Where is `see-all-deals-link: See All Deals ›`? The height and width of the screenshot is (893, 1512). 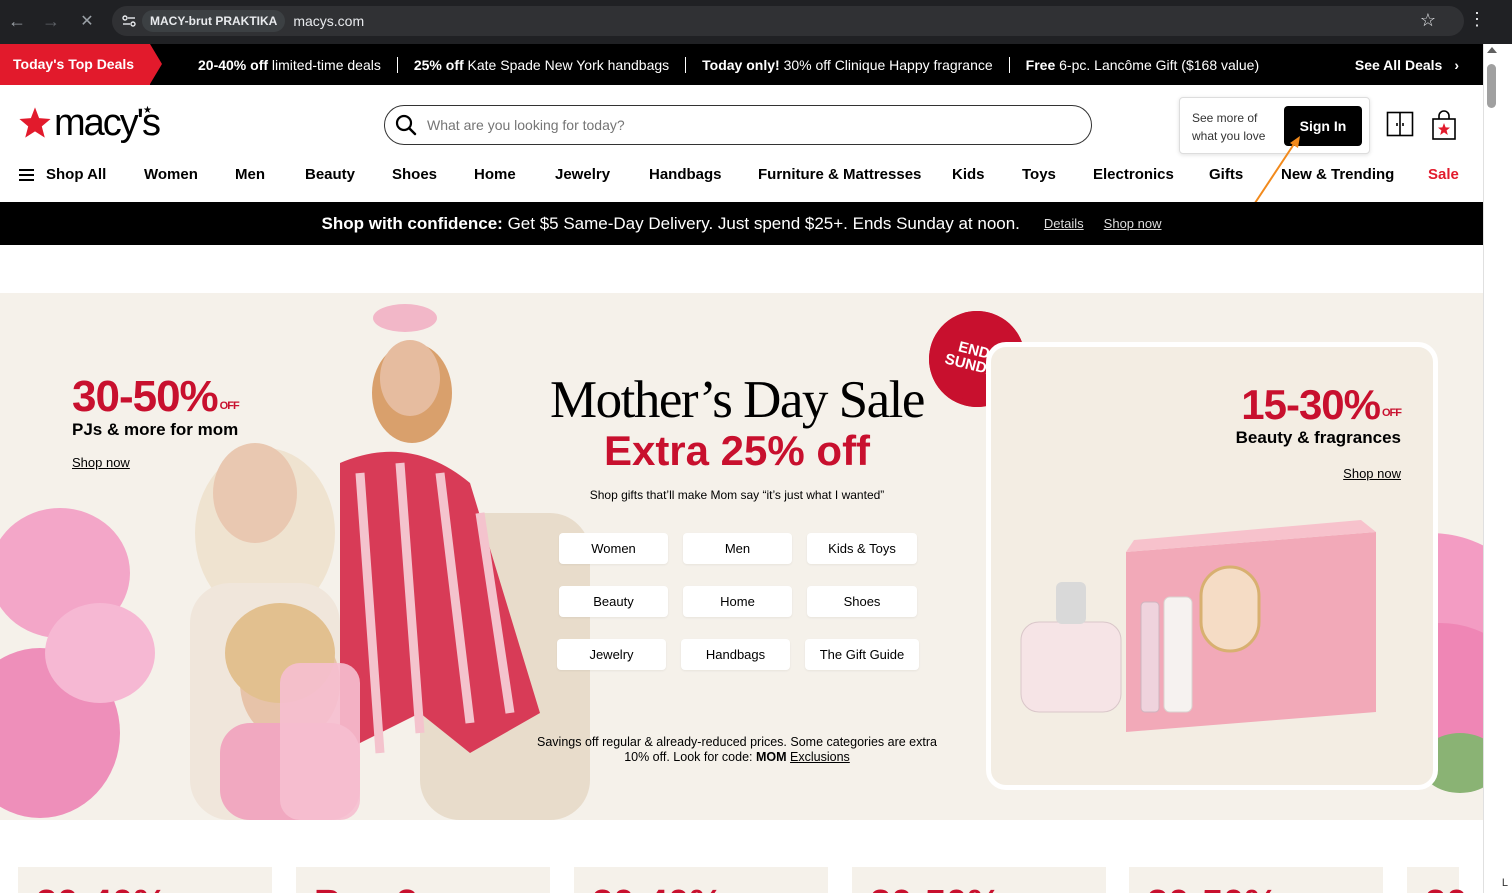
see-all-deals-link: See All Deals › is located at coordinates (1407, 65).